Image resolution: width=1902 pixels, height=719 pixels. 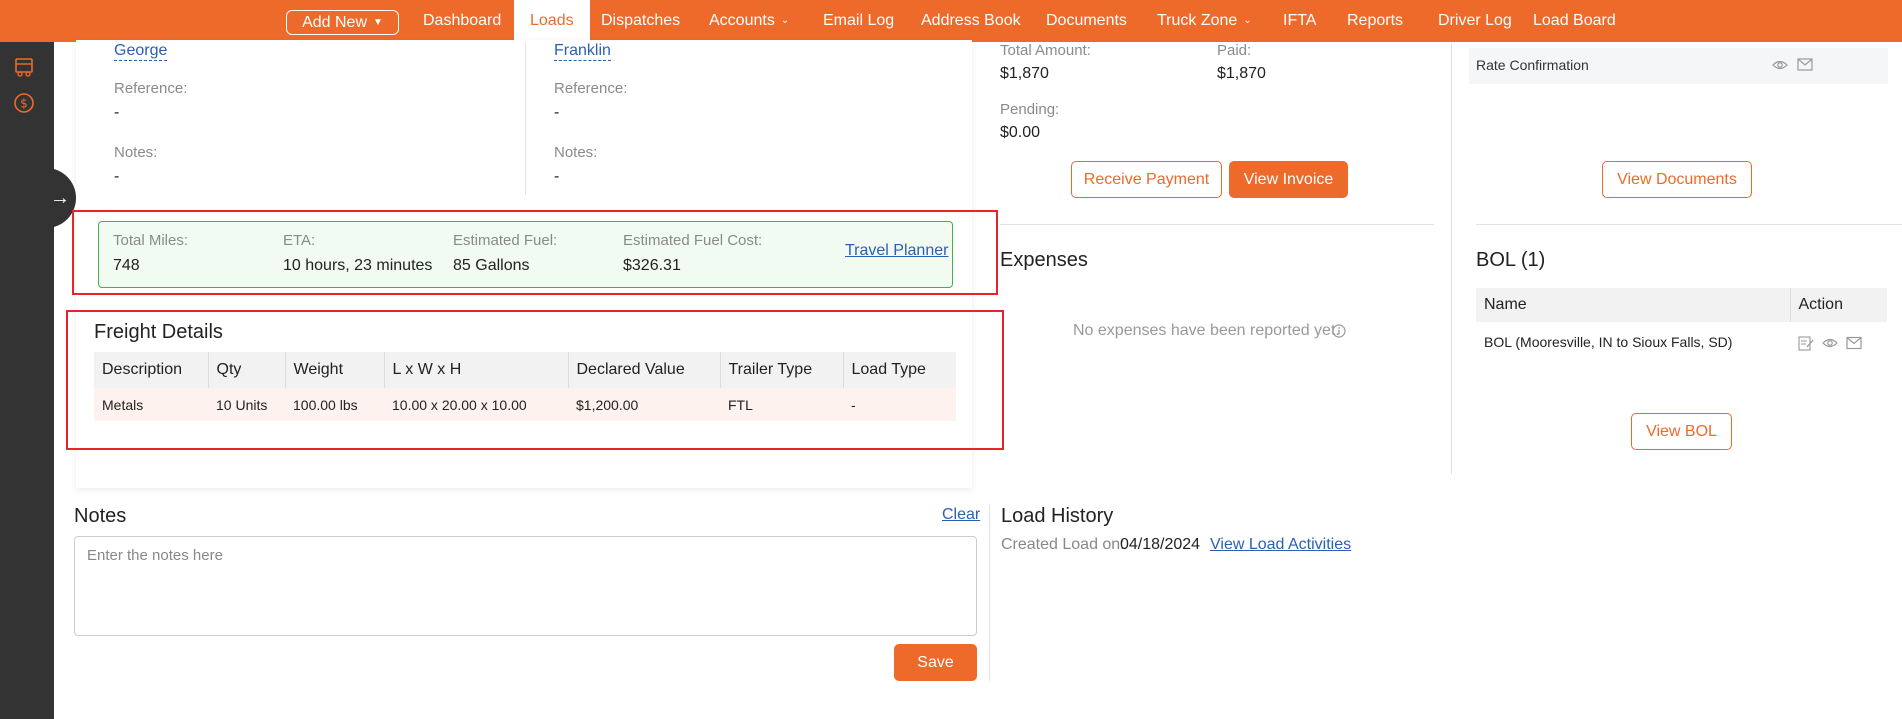 I want to click on nav-documents: Documents, so click(x=1086, y=21).